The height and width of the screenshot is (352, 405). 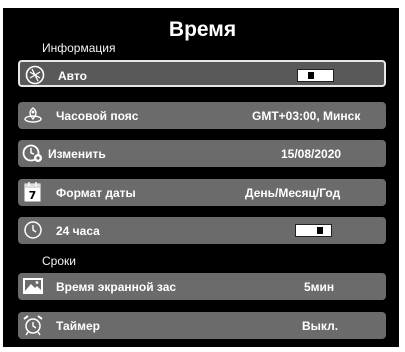 I want to click on setting-label: Таймер, so click(x=78, y=326).